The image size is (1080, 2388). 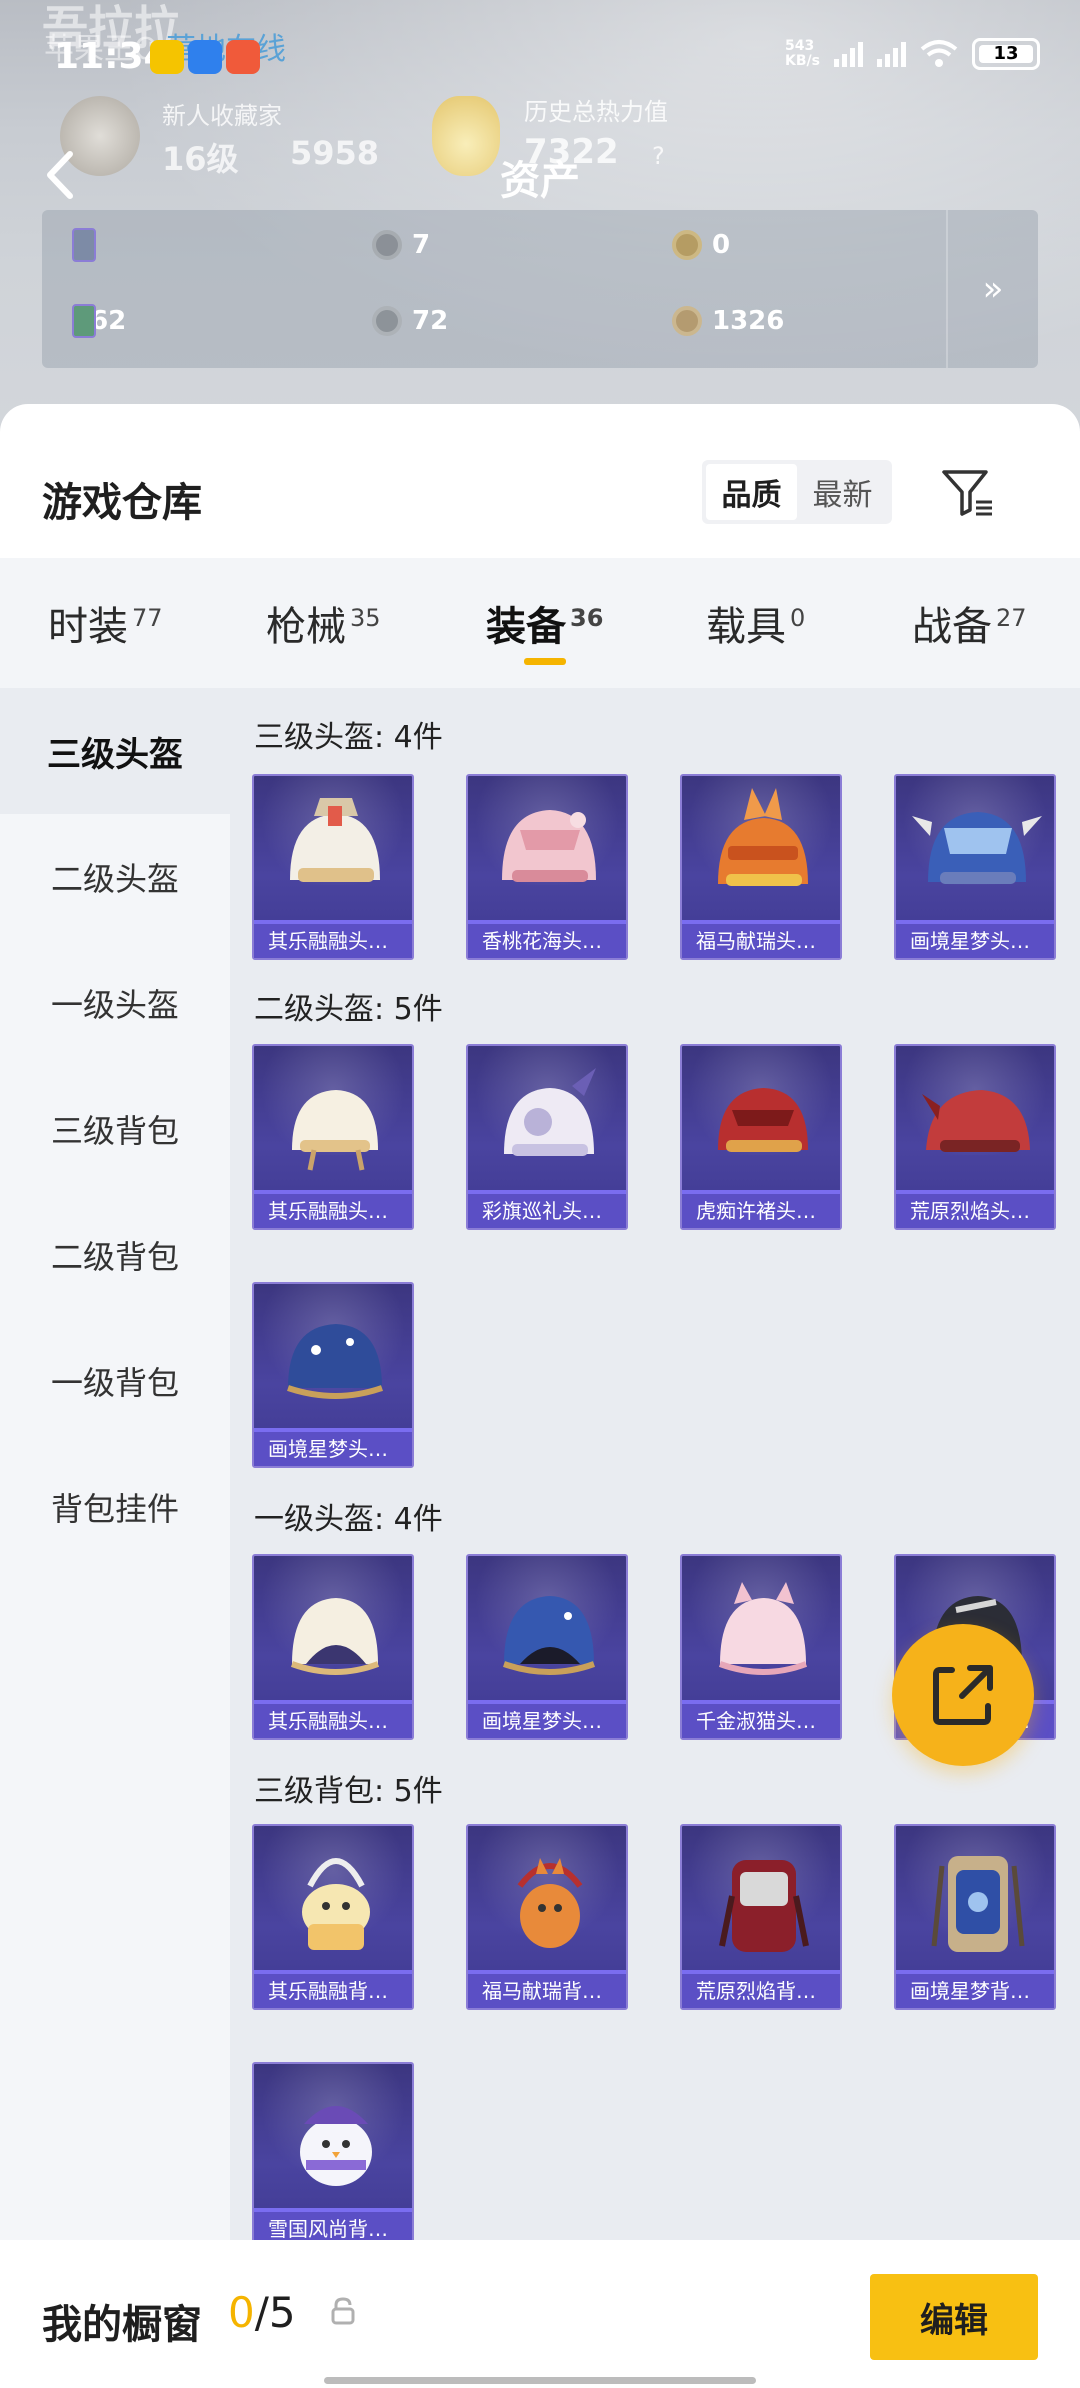 What do you see at coordinates (306, 627) in the screenshot?
I see `tab-label: 枪械` at bounding box center [306, 627].